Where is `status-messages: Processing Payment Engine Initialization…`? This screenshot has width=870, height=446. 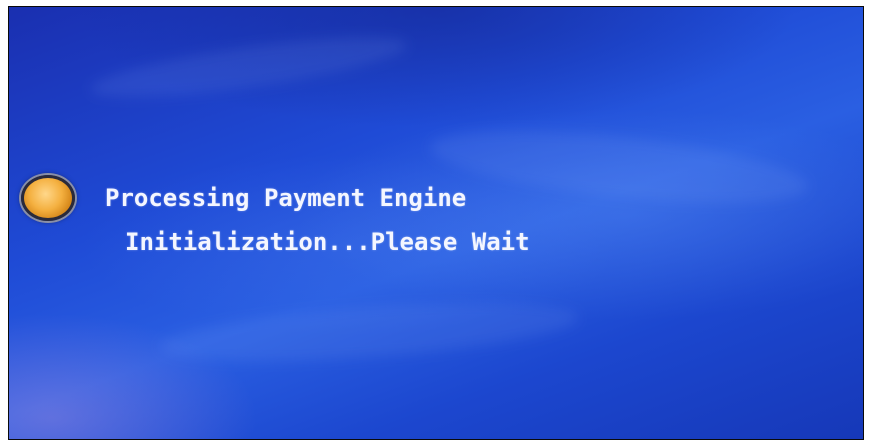 status-messages: Processing Payment Engine Initialization… is located at coordinates (317, 213).